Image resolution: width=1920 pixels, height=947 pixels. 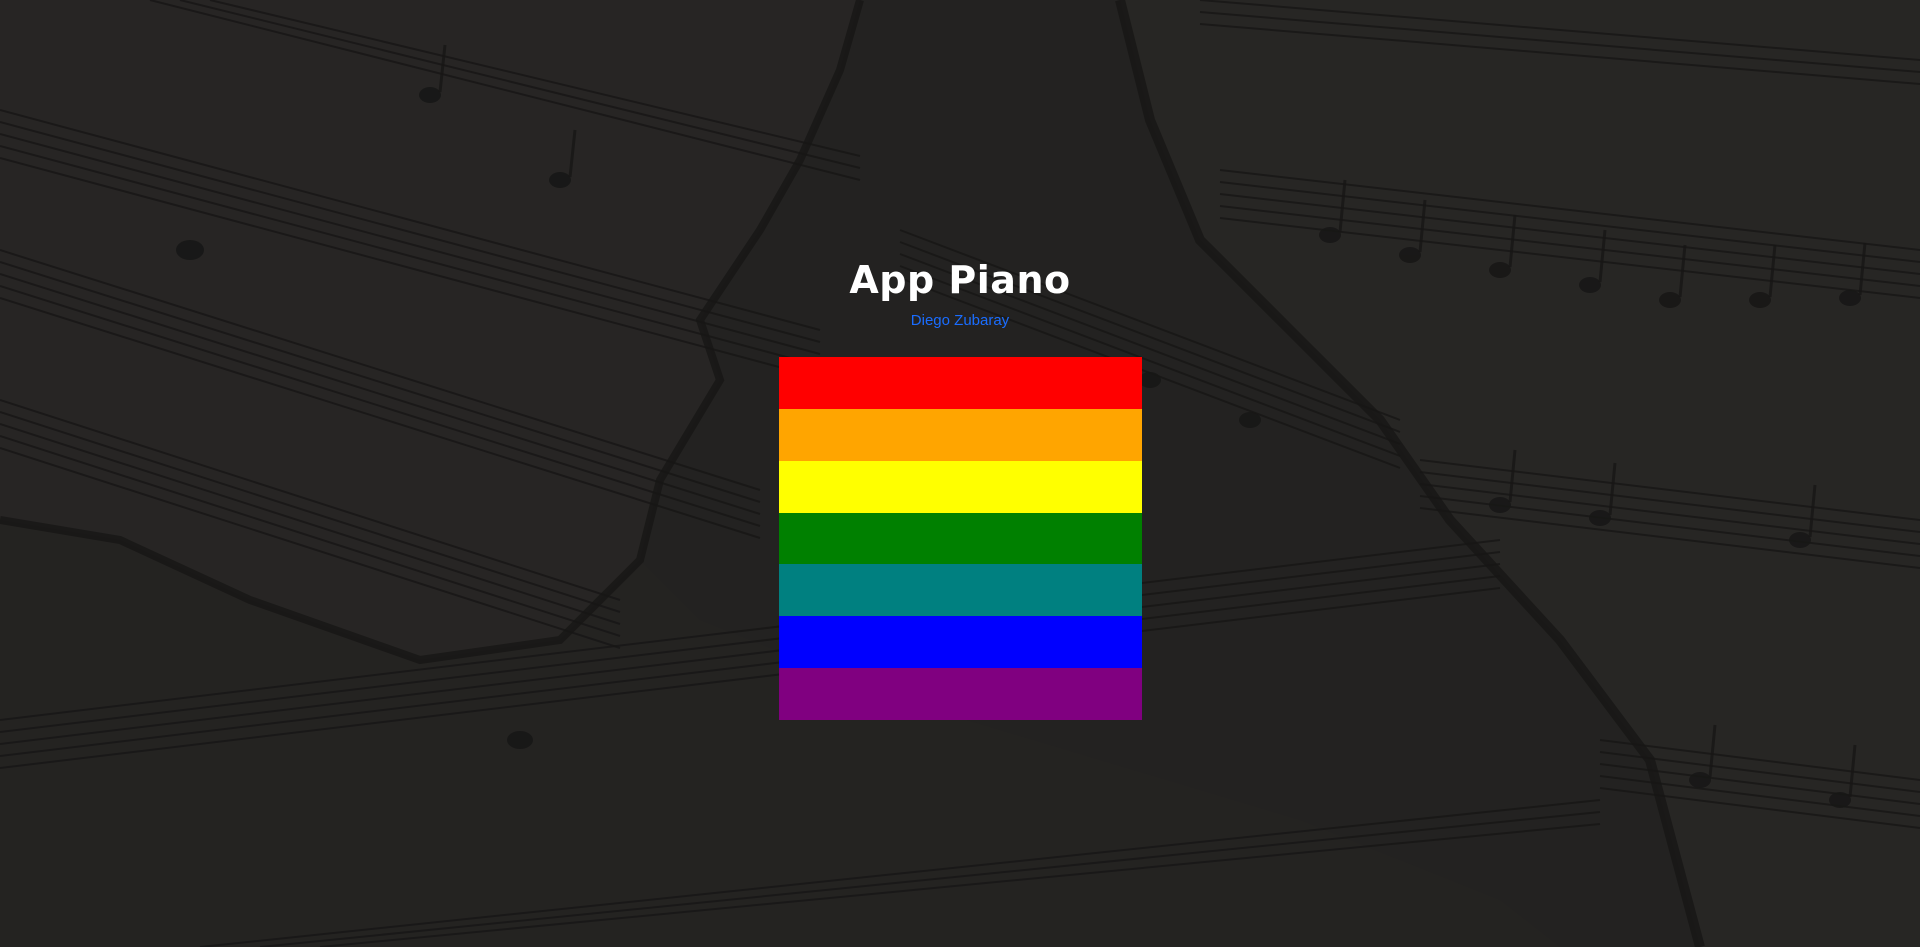 What do you see at coordinates (960, 280) in the screenshot?
I see `page-title: App Piano` at bounding box center [960, 280].